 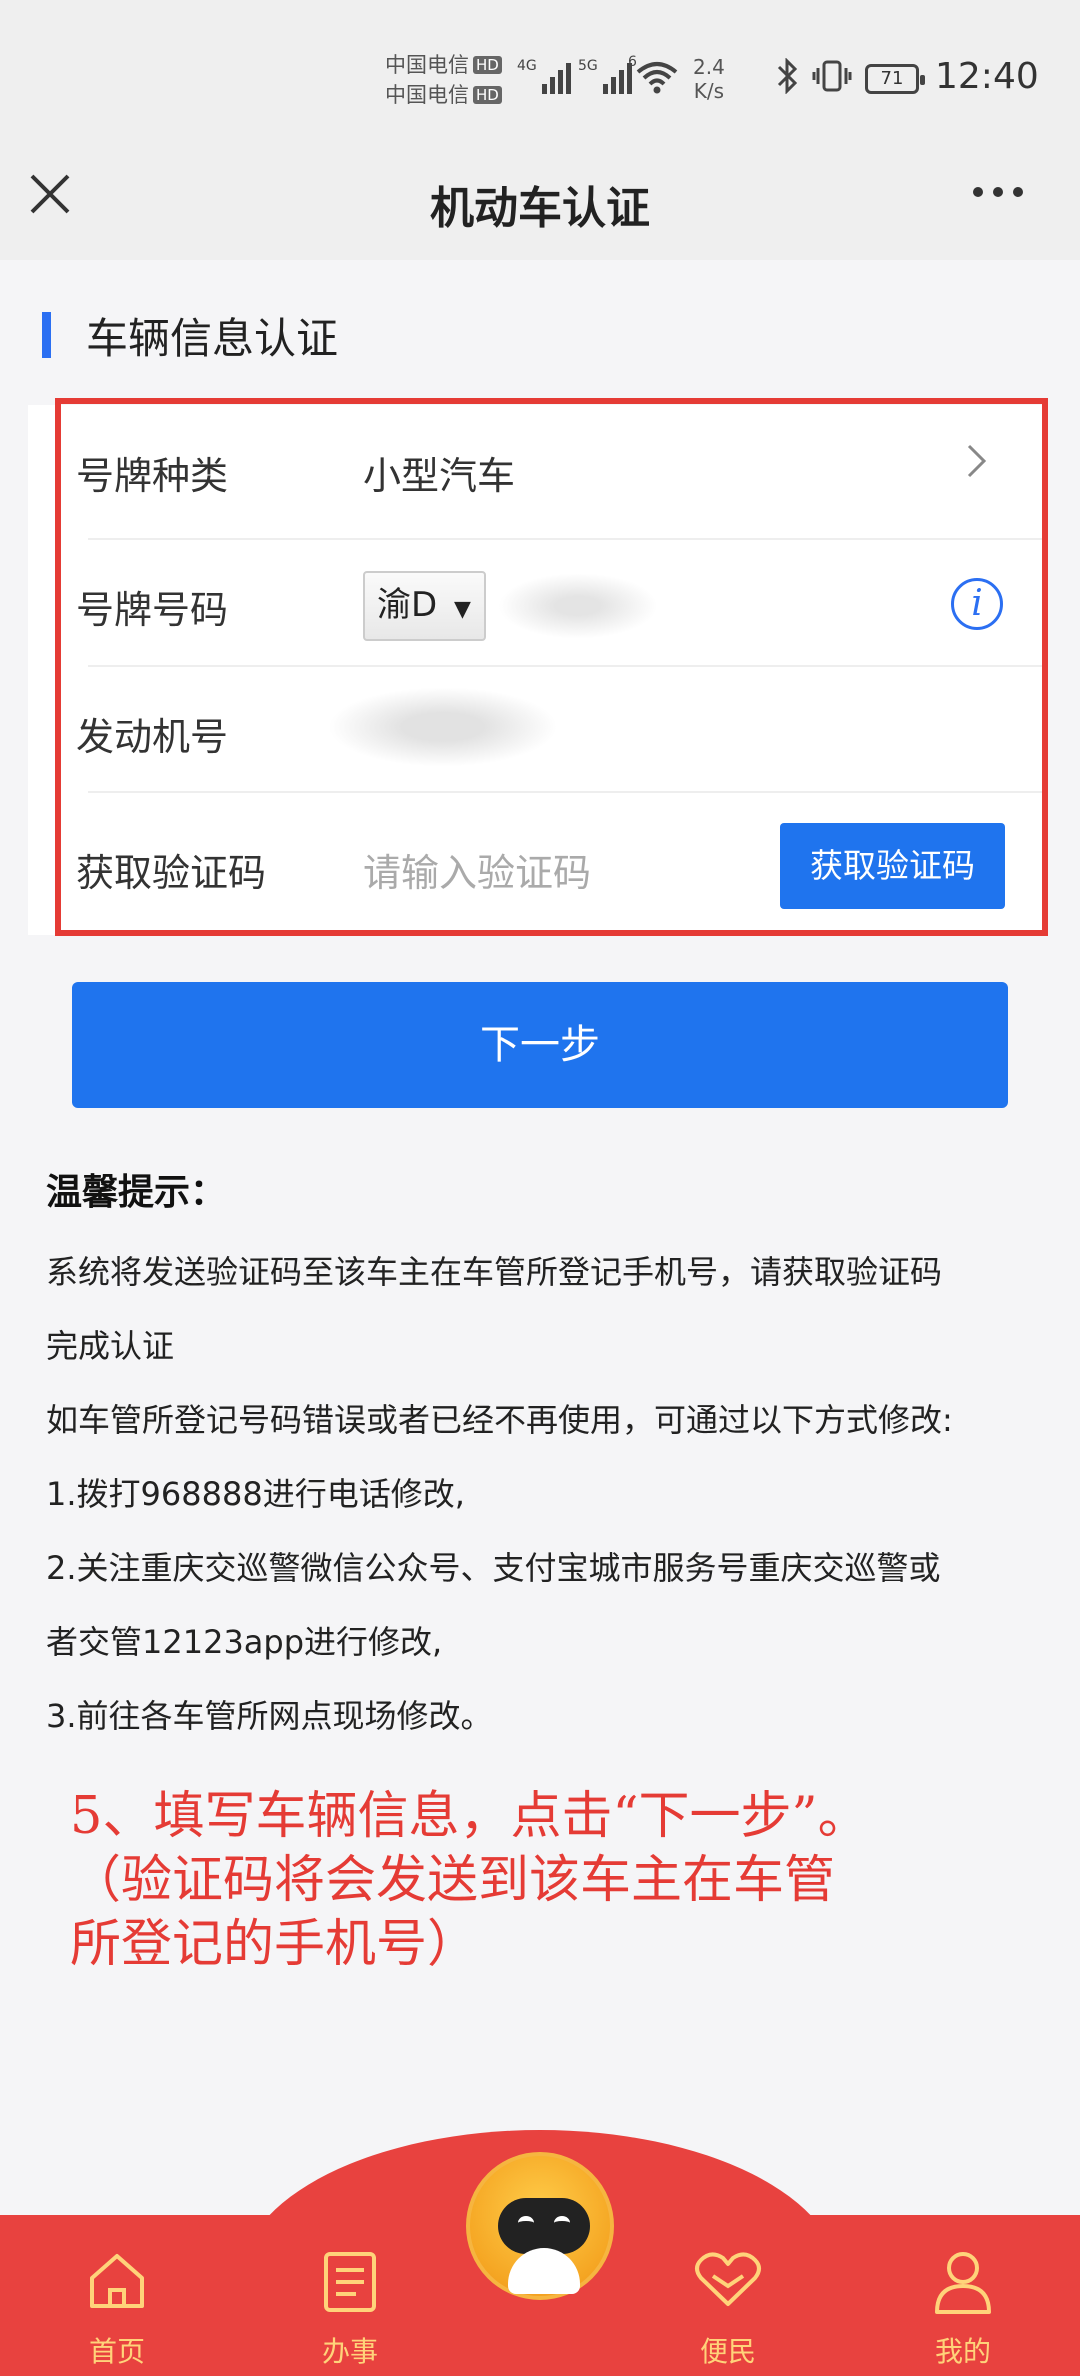 I want to click on tip-line: 3.前往各车管所网点现场修改。, so click(x=269, y=1716).